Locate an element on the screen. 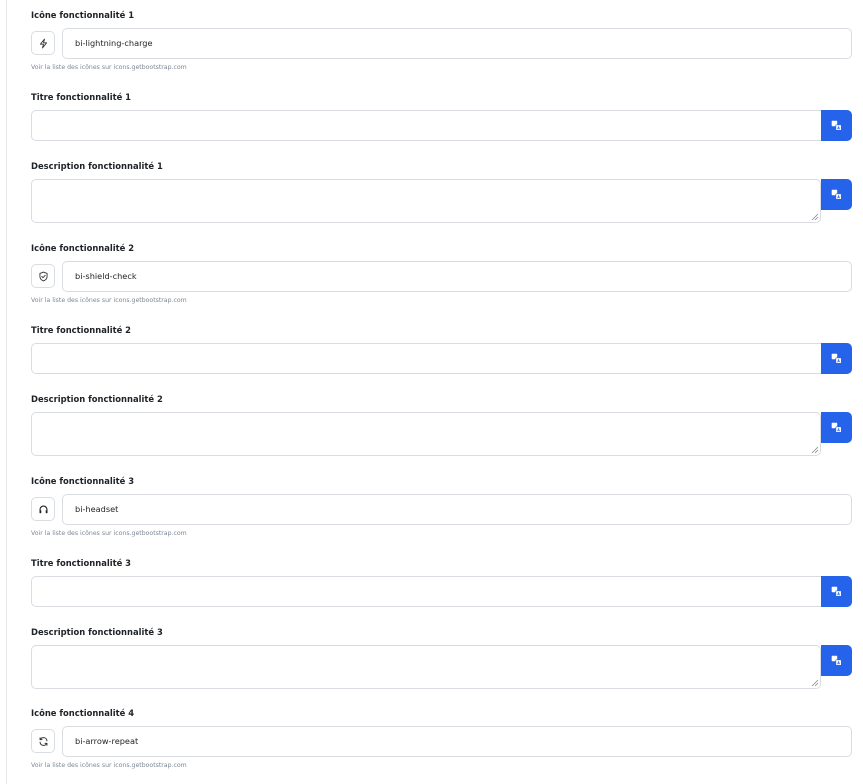 This screenshot has width=863, height=784. feature-1-description-label: Description fonctionnalité 1 is located at coordinates (97, 166).